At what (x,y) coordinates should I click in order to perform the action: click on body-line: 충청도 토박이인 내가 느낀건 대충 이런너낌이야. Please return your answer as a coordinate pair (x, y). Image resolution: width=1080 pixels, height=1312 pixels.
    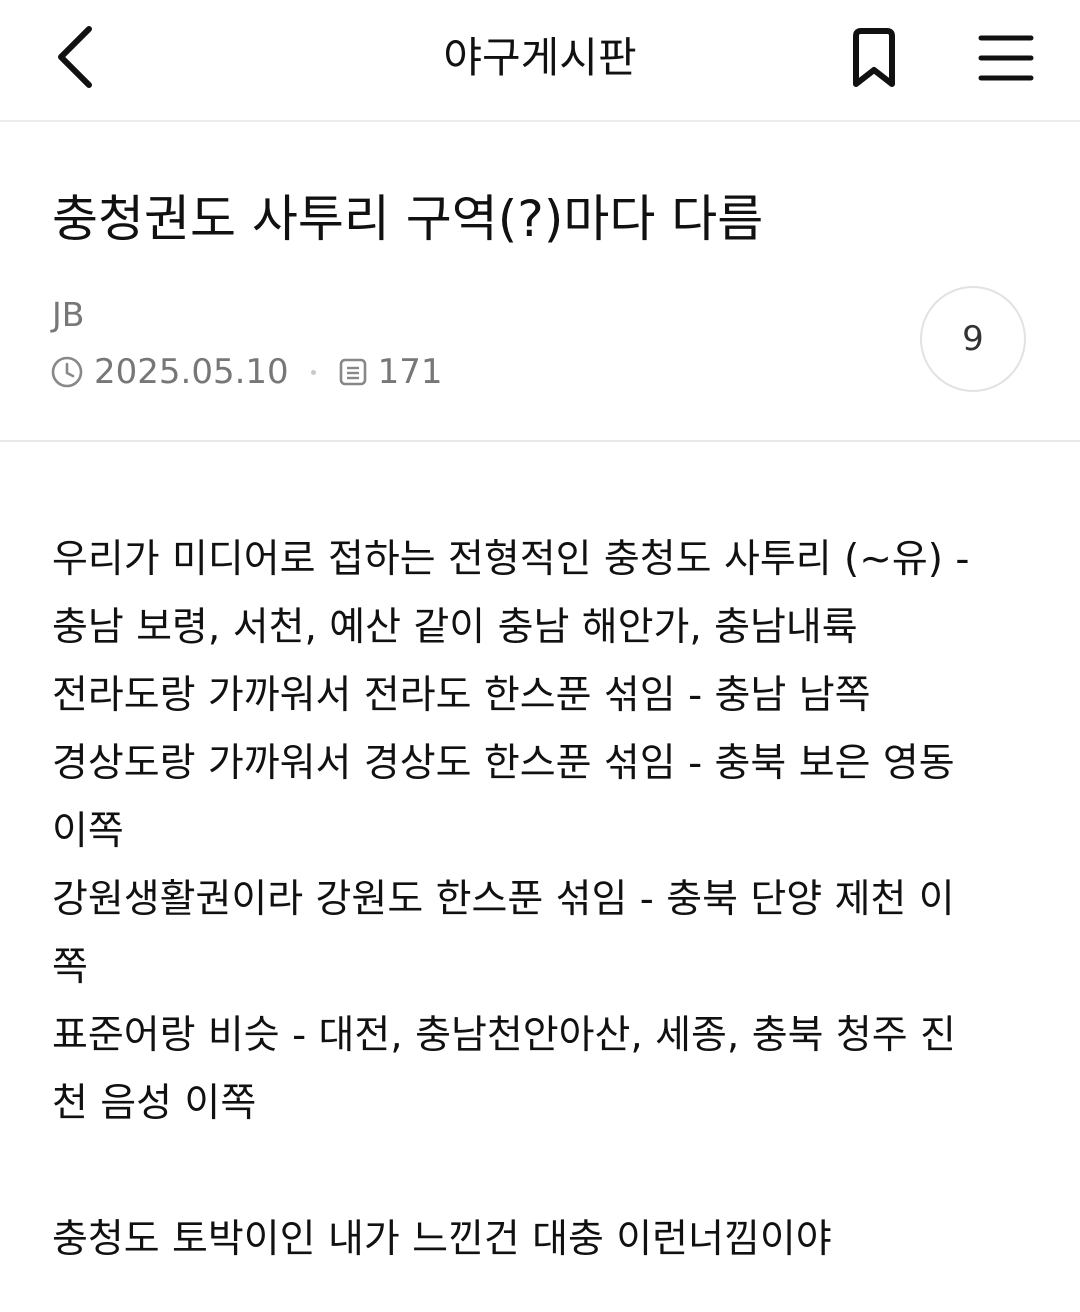
    Looking at the image, I should click on (442, 1239).